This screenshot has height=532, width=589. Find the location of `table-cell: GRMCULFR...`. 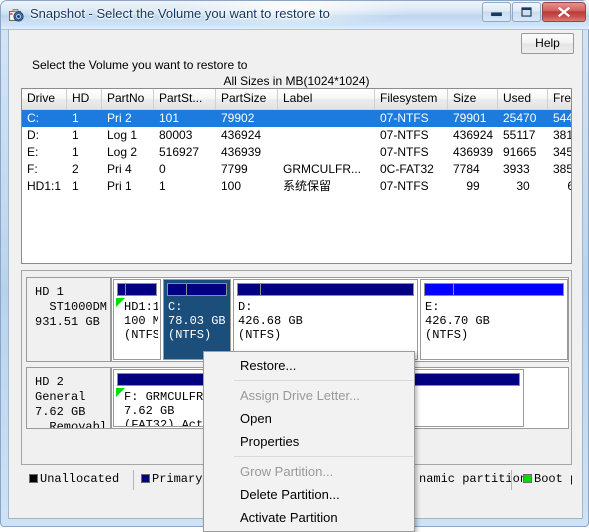

table-cell: GRMCULFR... is located at coordinates (322, 169).